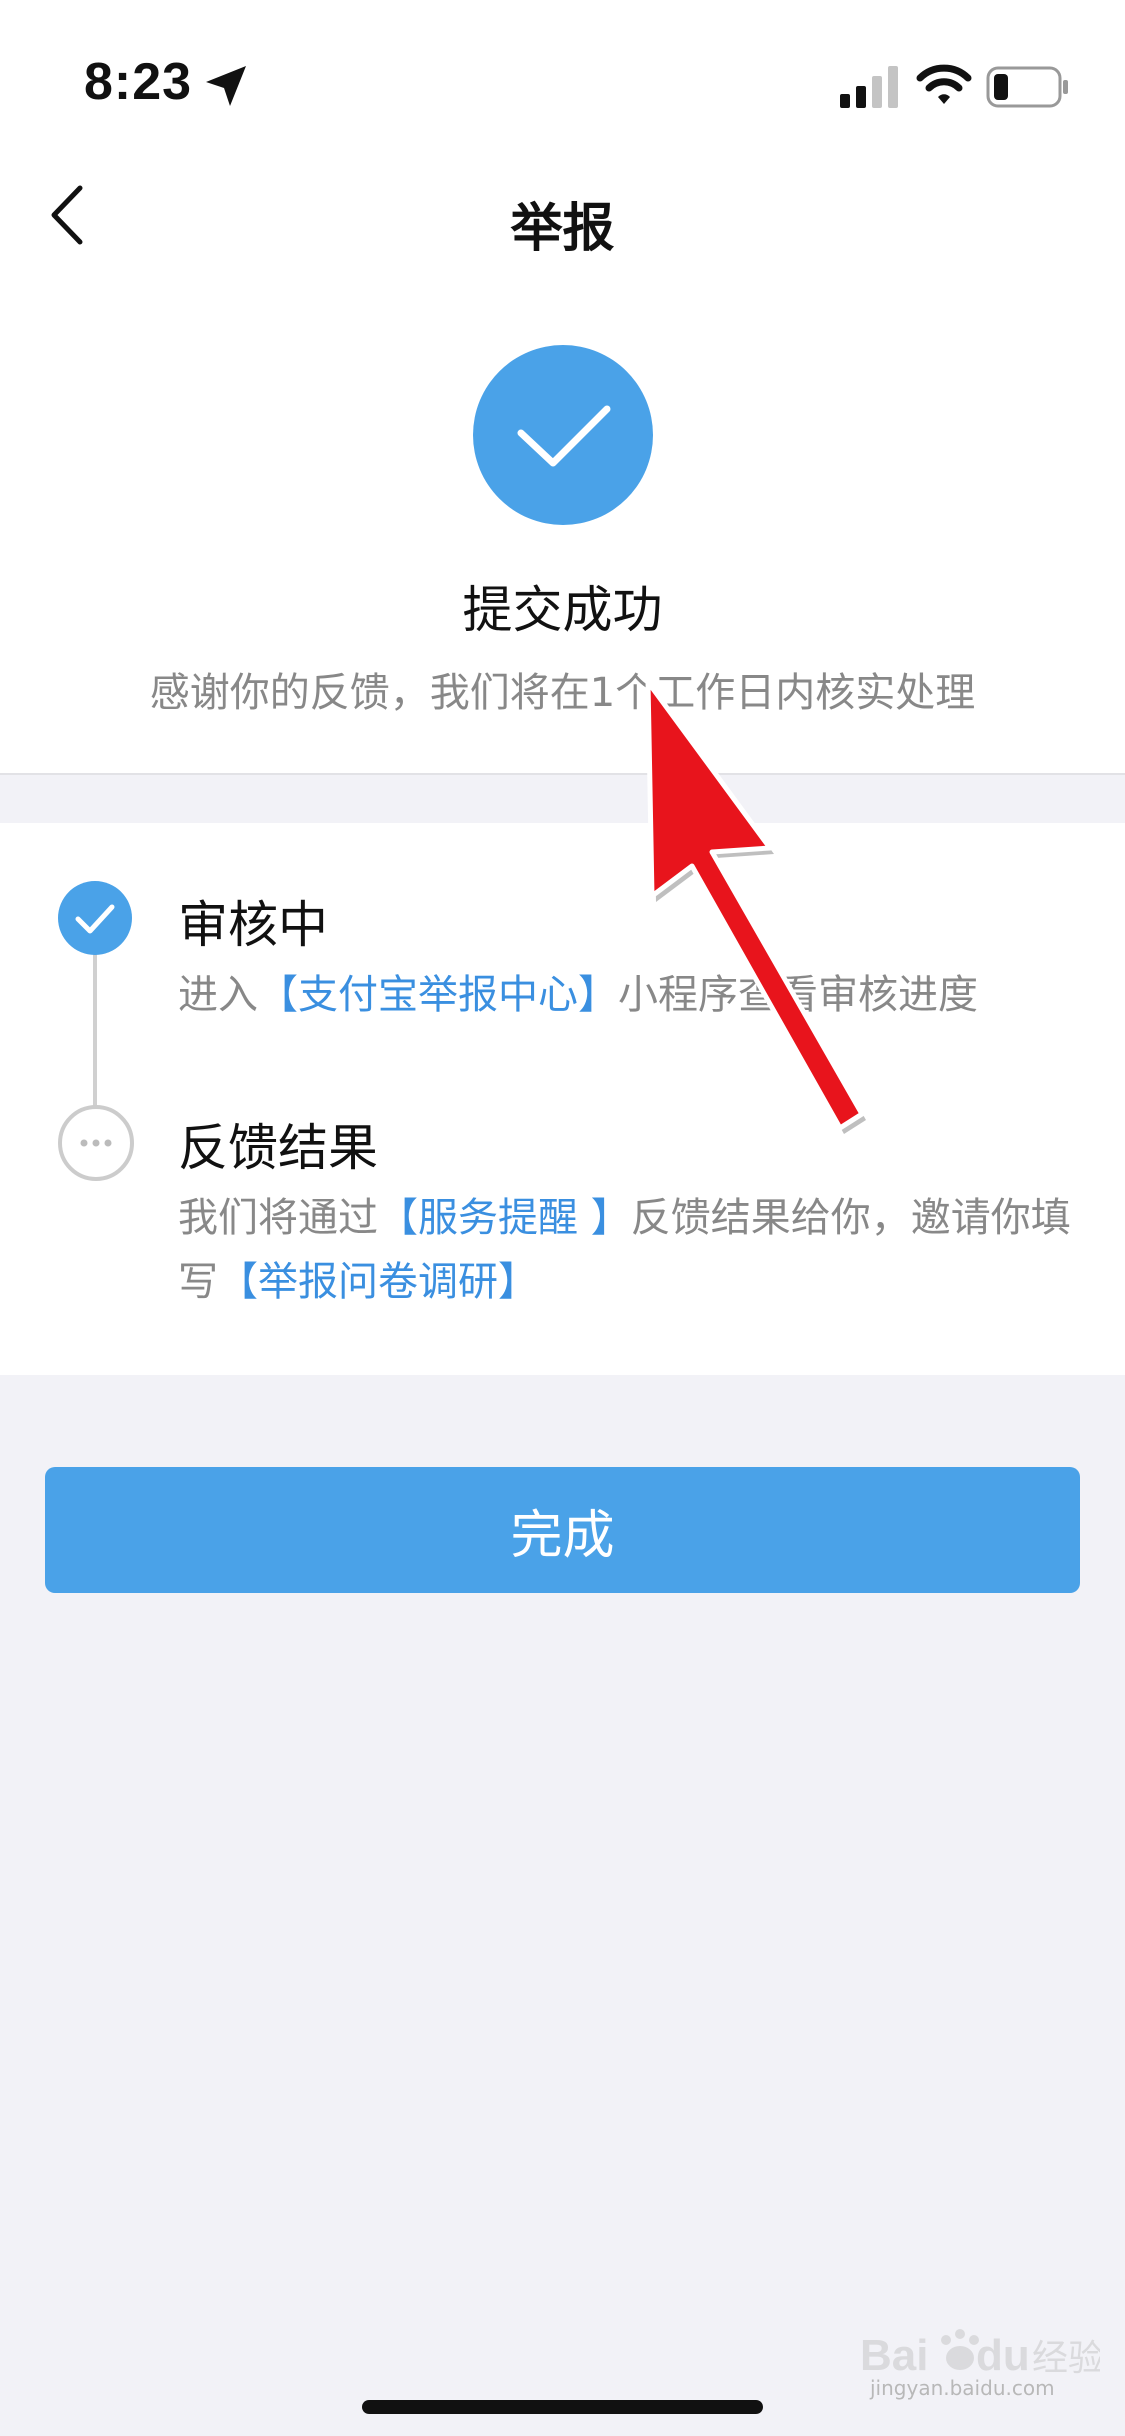  I want to click on step-desc-review: 进入【支付宝举报中心】小程序查看审核进度, so click(628, 995).